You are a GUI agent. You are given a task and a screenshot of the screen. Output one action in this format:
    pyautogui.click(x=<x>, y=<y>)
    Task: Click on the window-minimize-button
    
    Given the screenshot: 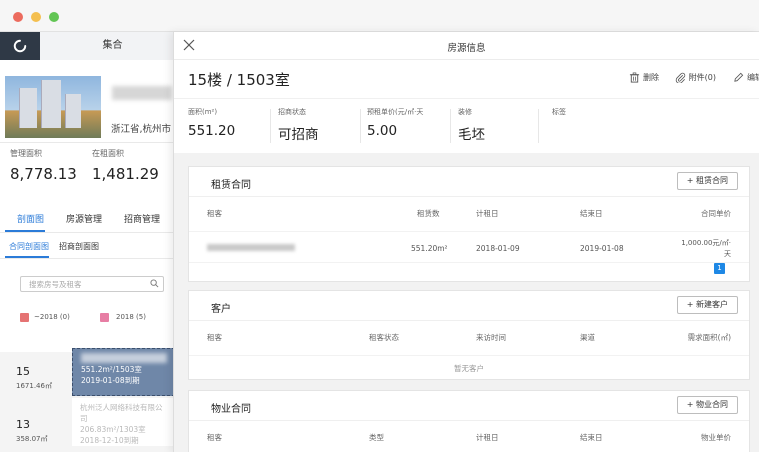 What is the action you would take?
    pyautogui.click(x=36, y=17)
    